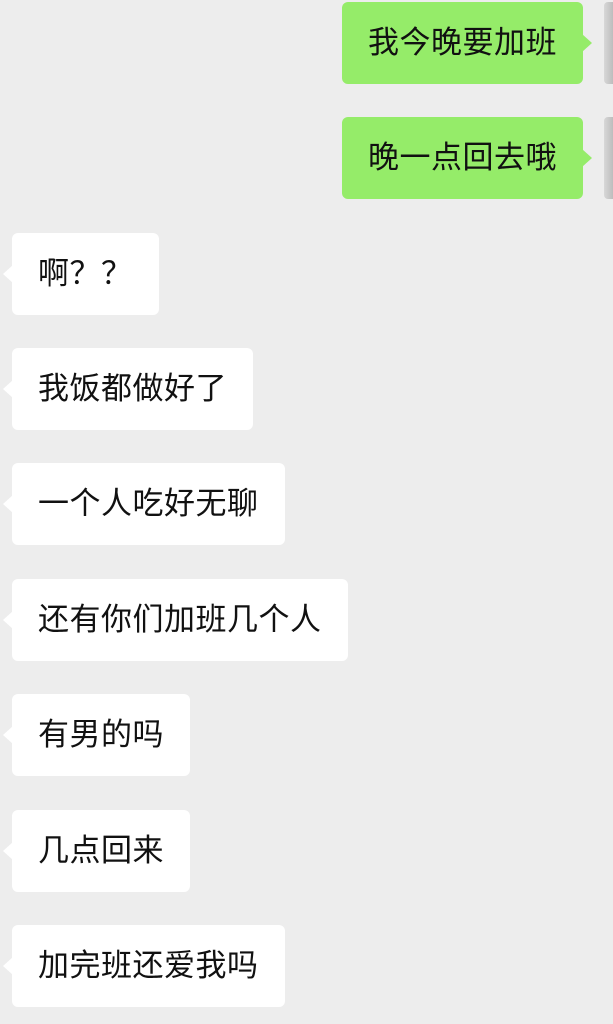  I want to click on outgoing-message-bubble: 晚一点回去哦, so click(467, 158).